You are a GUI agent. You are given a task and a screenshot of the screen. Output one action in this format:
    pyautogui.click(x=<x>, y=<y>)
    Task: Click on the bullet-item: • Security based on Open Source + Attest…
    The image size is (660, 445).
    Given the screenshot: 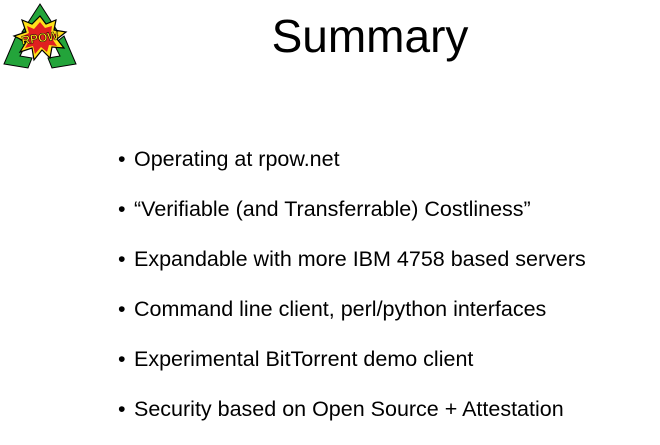 What is the action you would take?
    pyautogui.click(x=388, y=418)
    